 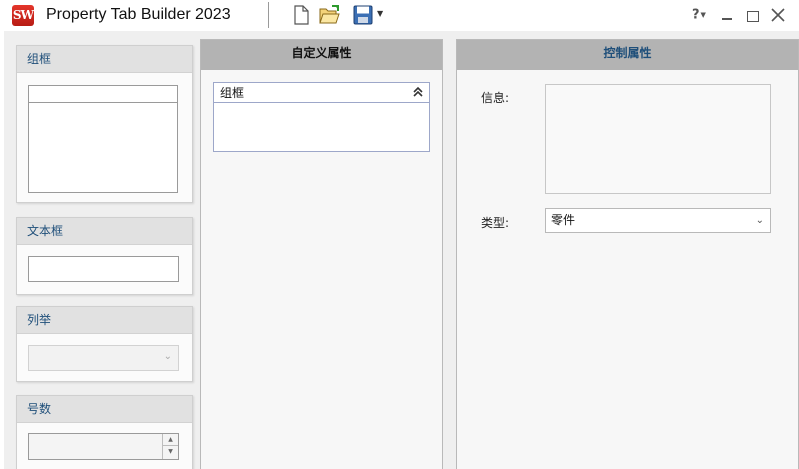 I want to click on save-button, so click(x=363, y=15).